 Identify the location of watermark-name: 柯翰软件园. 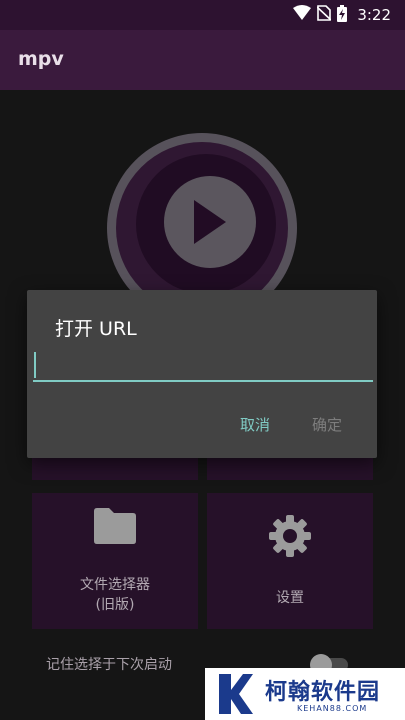
(323, 692).